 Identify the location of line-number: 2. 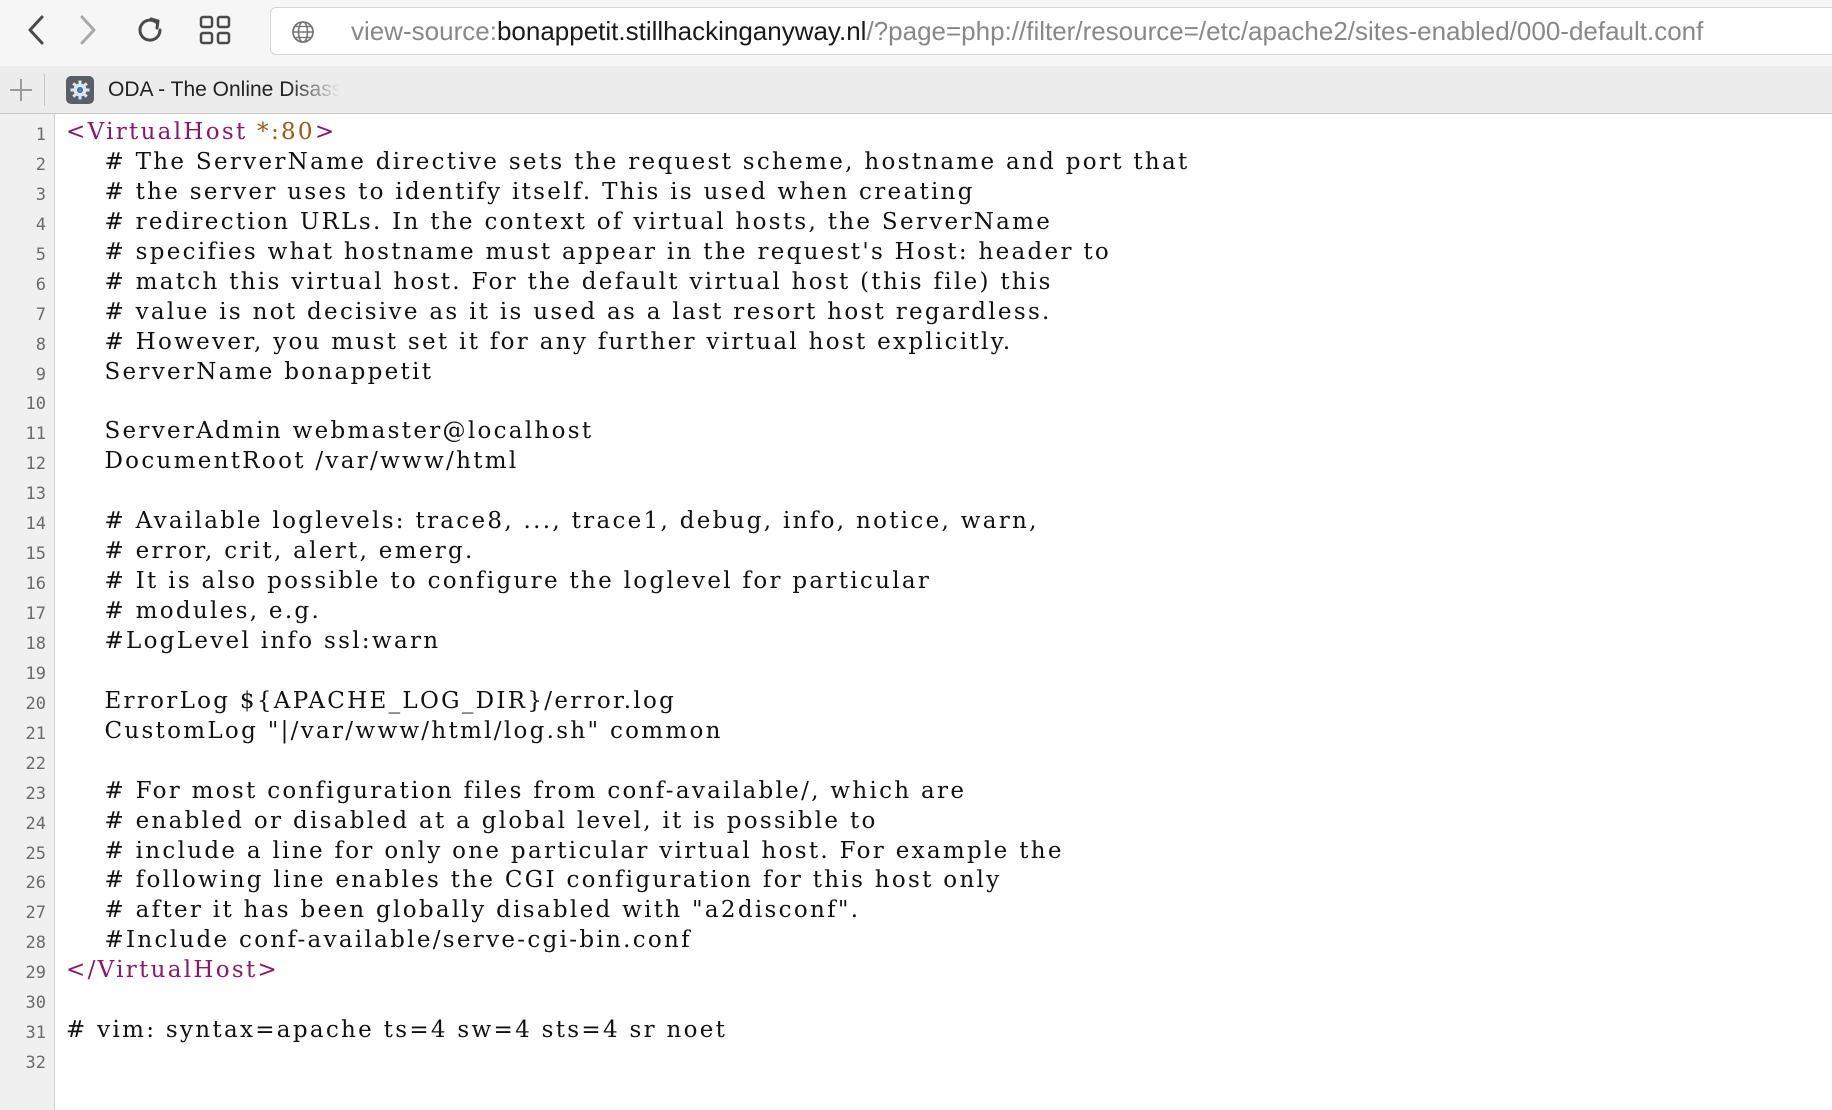
(40, 164).